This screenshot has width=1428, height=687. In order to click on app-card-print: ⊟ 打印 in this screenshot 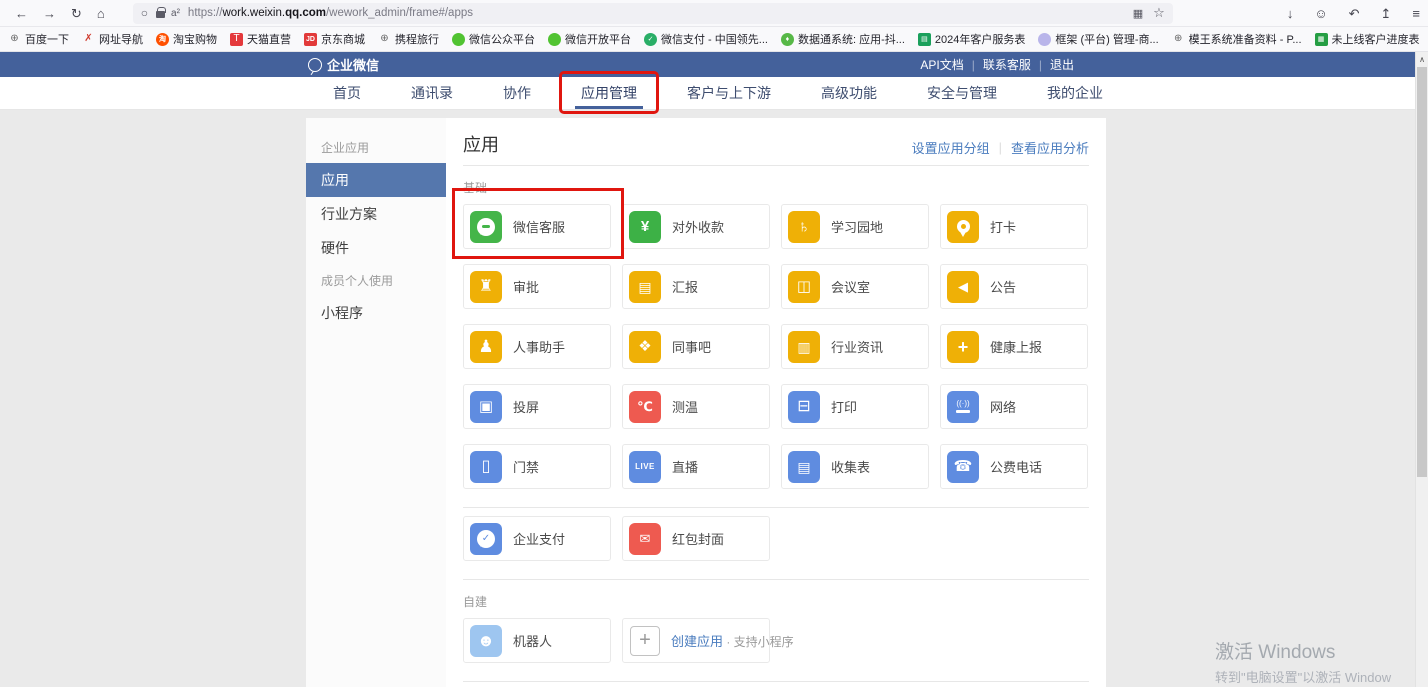, I will do `click(855, 406)`.